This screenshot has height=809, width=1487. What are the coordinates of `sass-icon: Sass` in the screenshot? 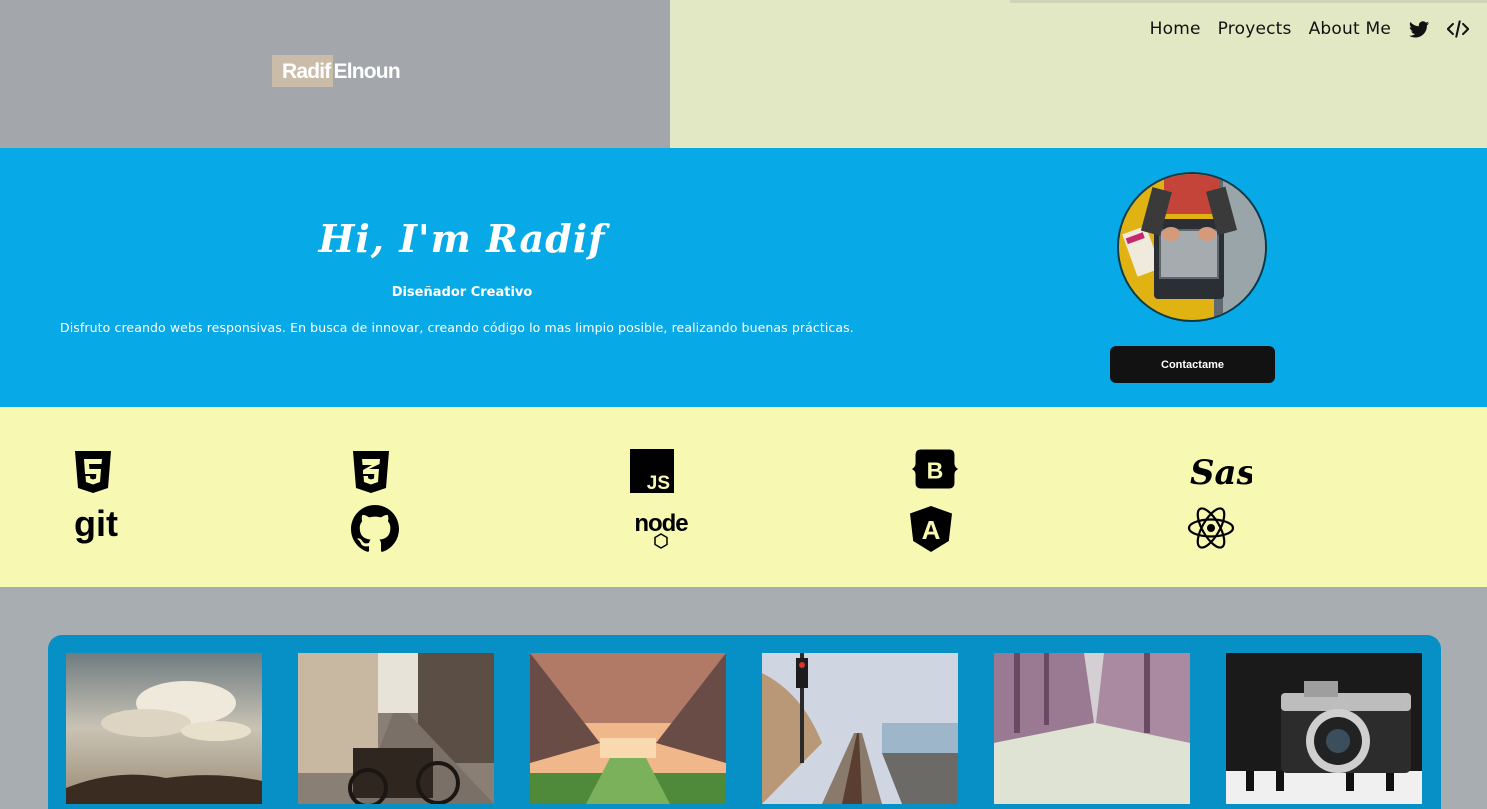 It's located at (1220, 470).